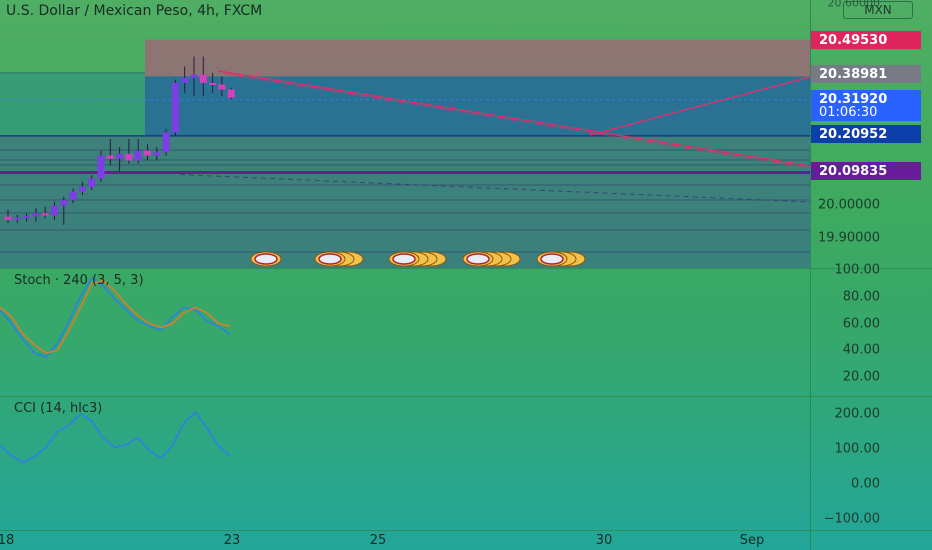  I want to click on cci-axis-200: 200.00, so click(857, 414).